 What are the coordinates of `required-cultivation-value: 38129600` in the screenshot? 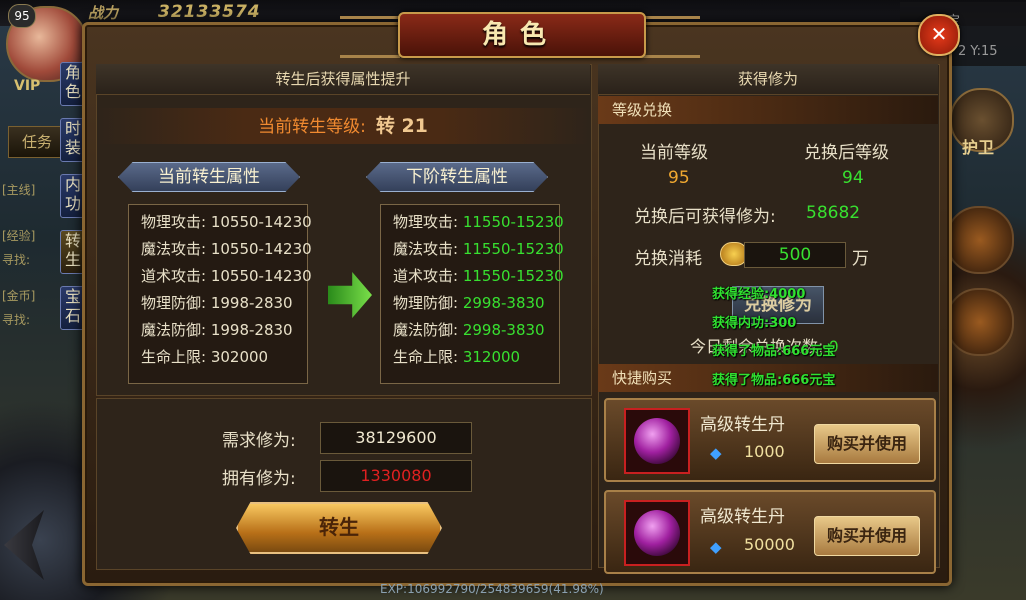 It's located at (396, 438).